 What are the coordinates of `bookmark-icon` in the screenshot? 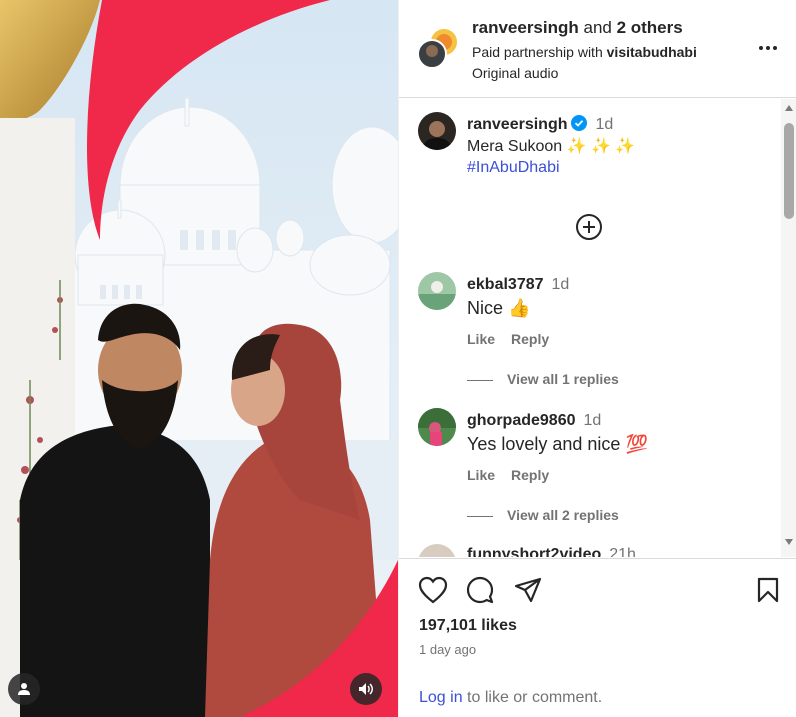 It's located at (768, 590).